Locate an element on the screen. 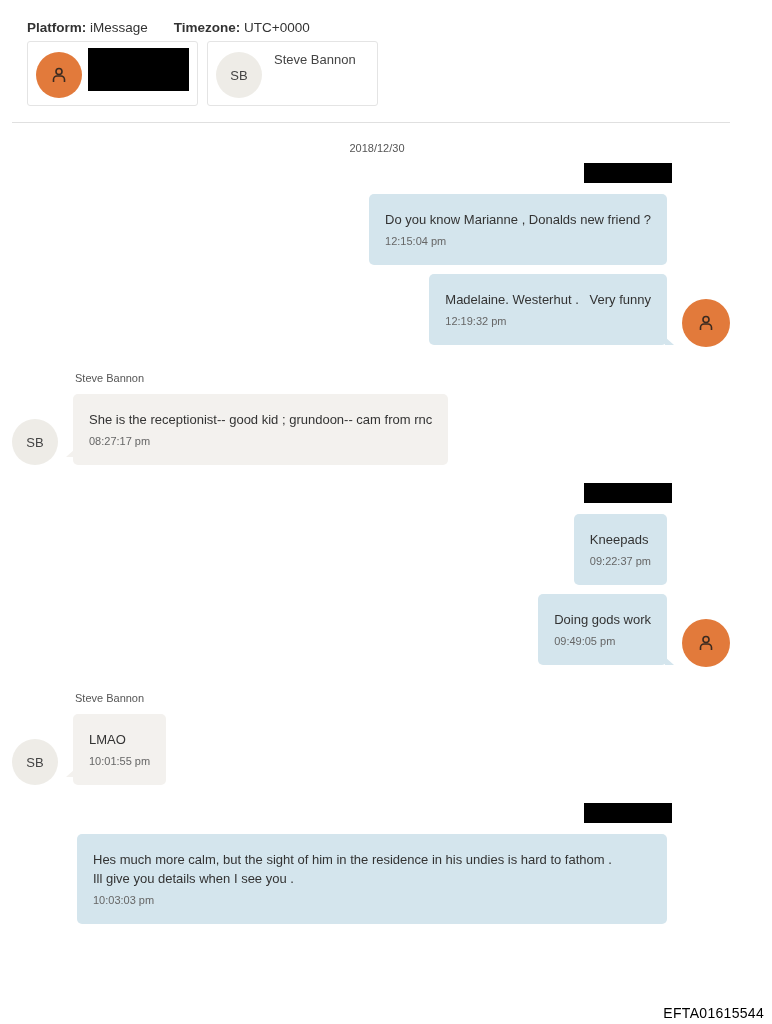 The height and width of the screenshot is (1024, 772). message-text: Doing gods work is located at coordinates (602, 620).